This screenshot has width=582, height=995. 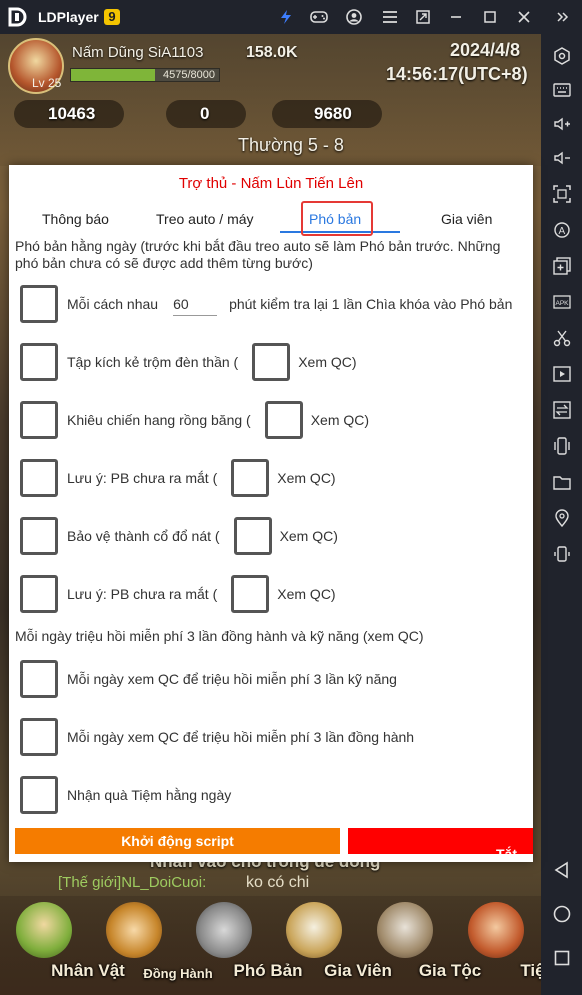 What do you see at coordinates (149, 795) in the screenshot?
I see `daily-label: Nhận quà Tiệm hằng ngày` at bounding box center [149, 795].